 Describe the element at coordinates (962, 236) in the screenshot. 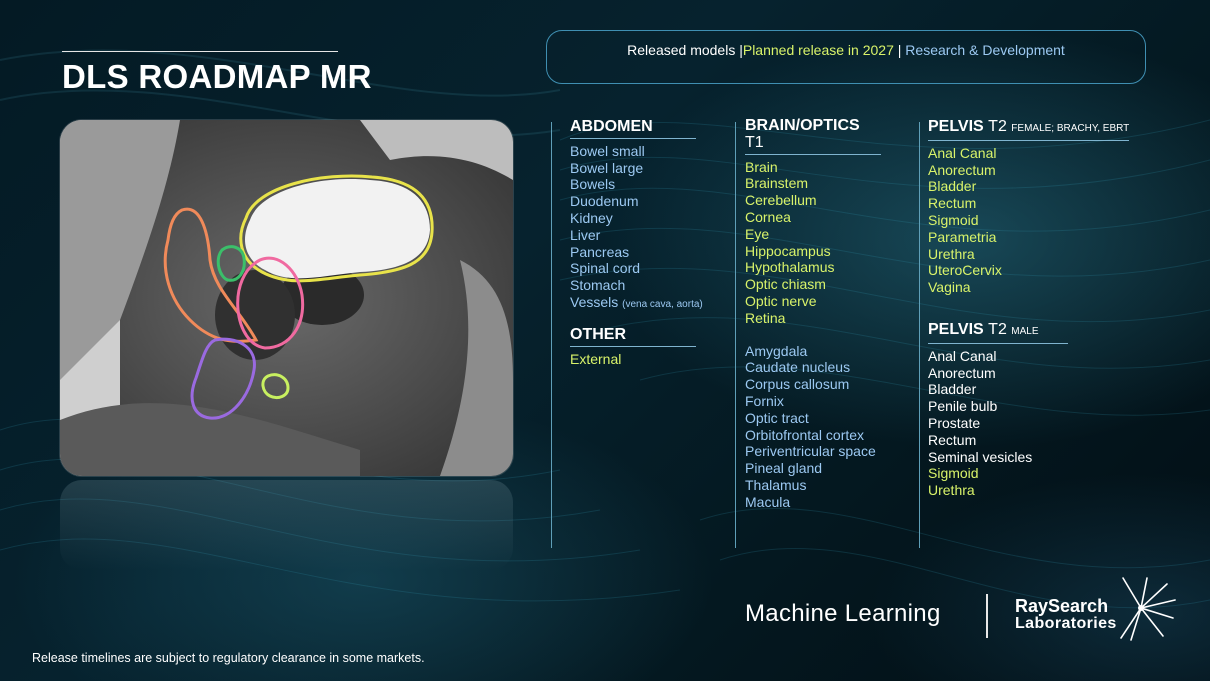

I see `list-item: Parametria` at that location.